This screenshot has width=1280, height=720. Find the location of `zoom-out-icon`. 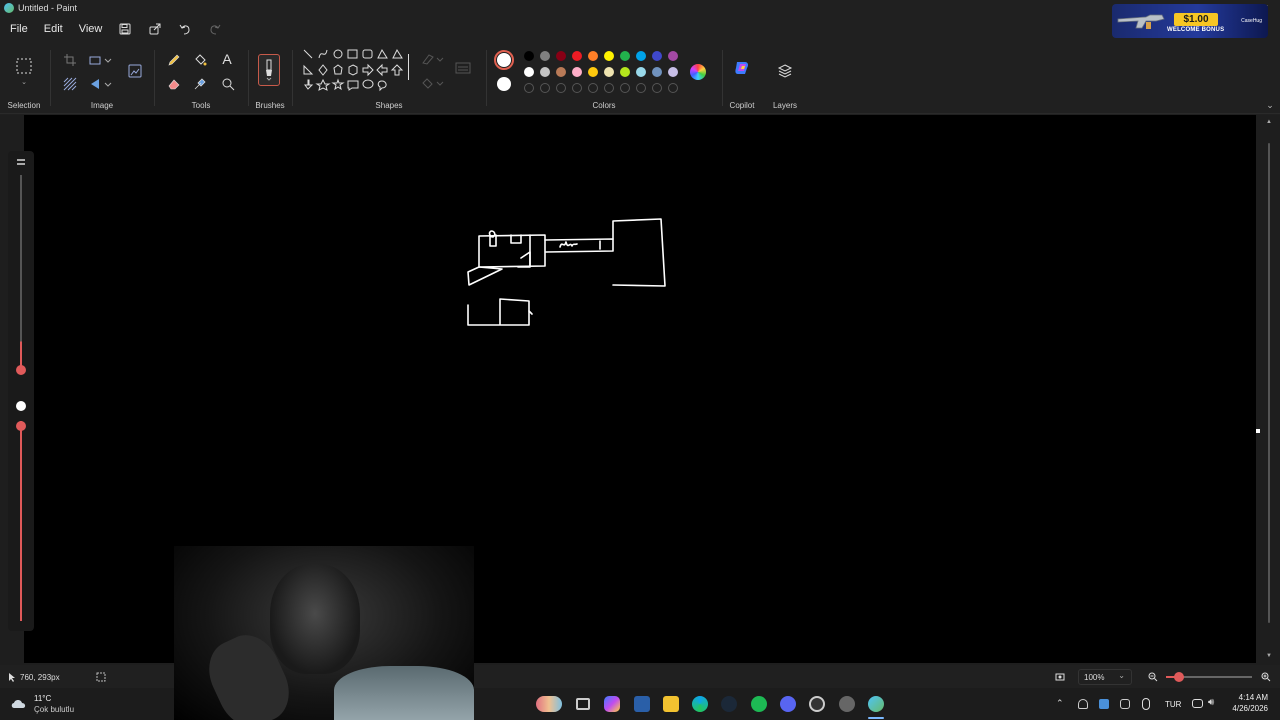

zoom-out-icon is located at coordinates (1153, 677).